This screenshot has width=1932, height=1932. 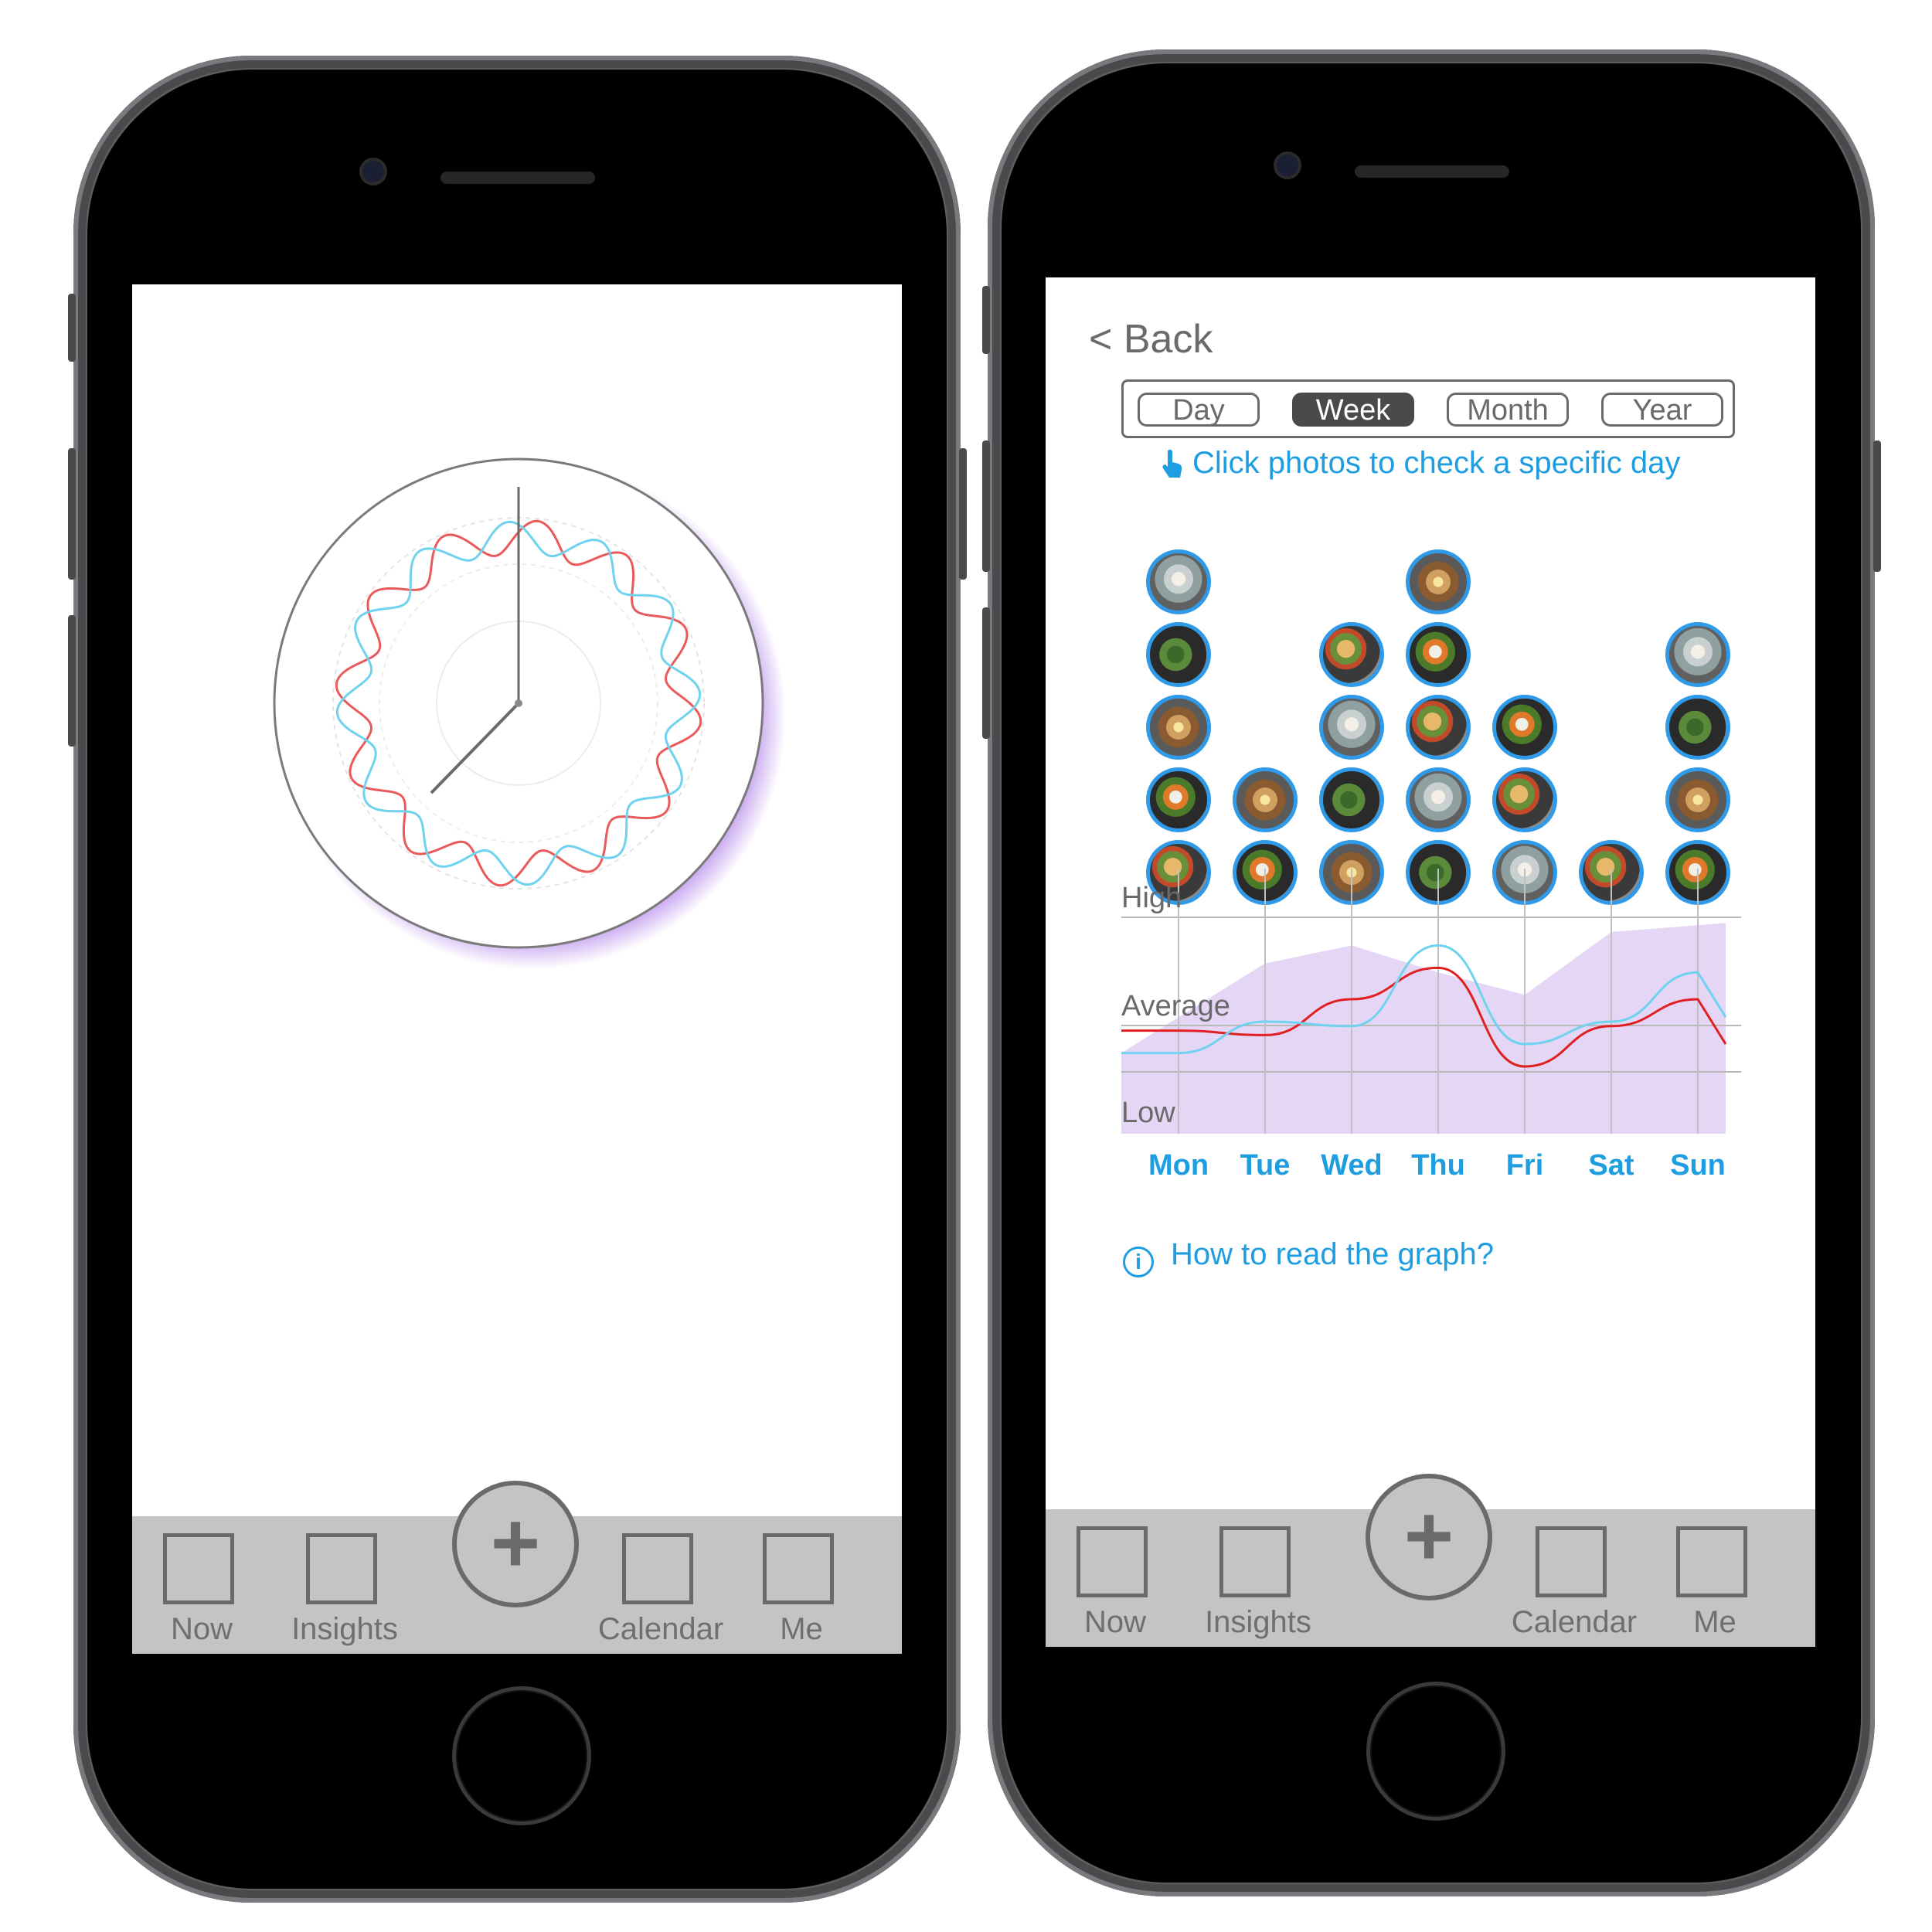 I want to click on right-volume-up, so click(x=986, y=506).